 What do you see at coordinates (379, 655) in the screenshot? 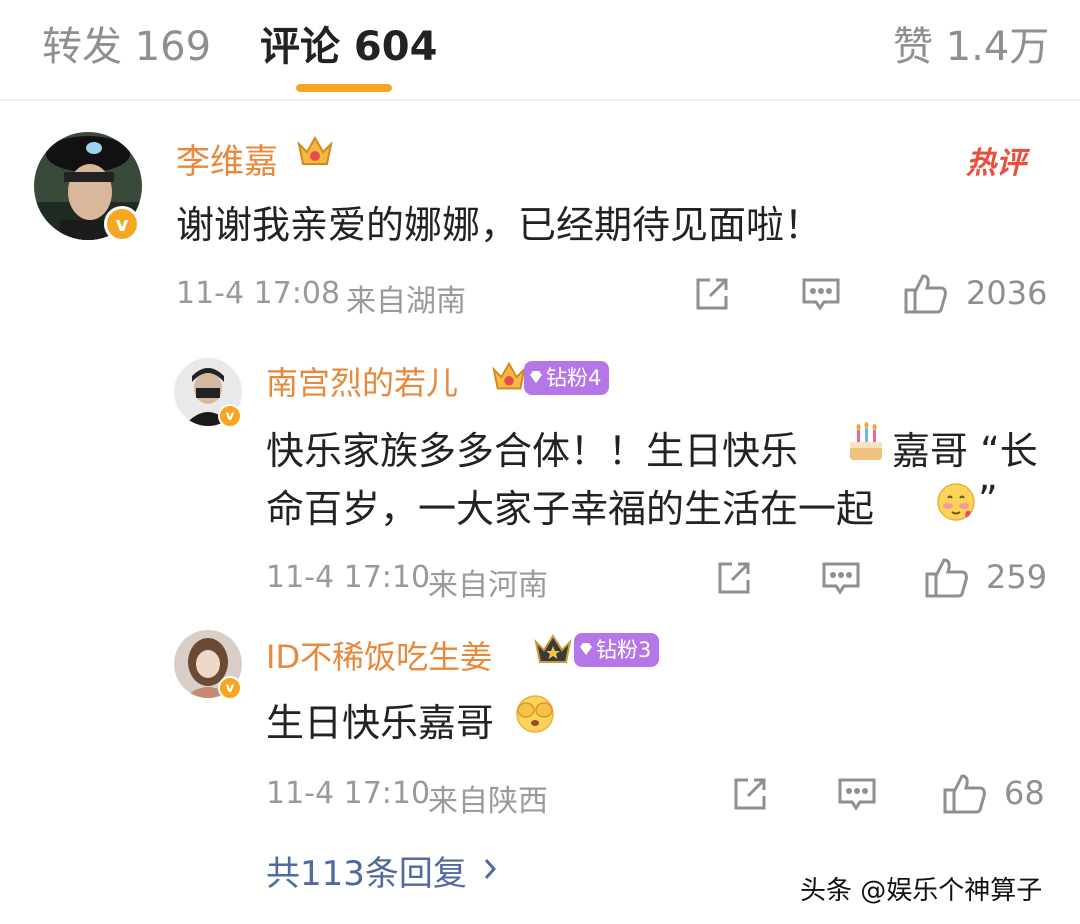
I see `reply-username: ID不稀饭吃生姜` at bounding box center [379, 655].